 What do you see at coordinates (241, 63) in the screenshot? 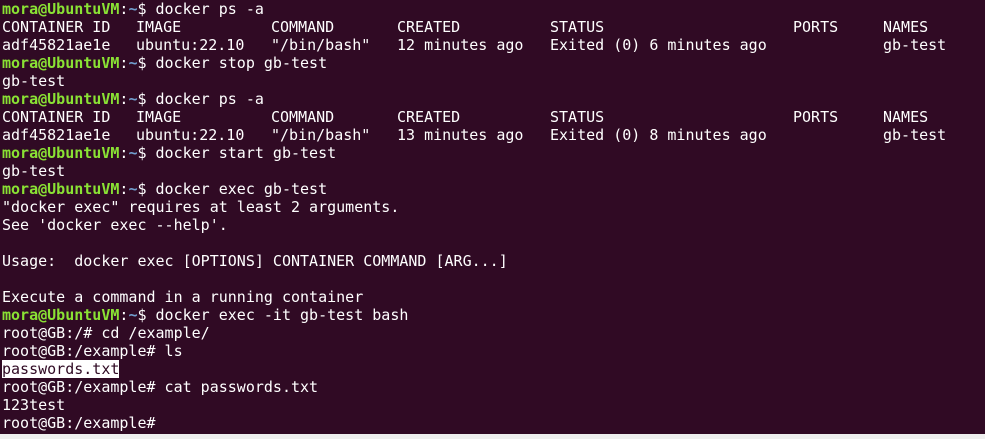
I see `command-text: docker stop gb-test` at bounding box center [241, 63].